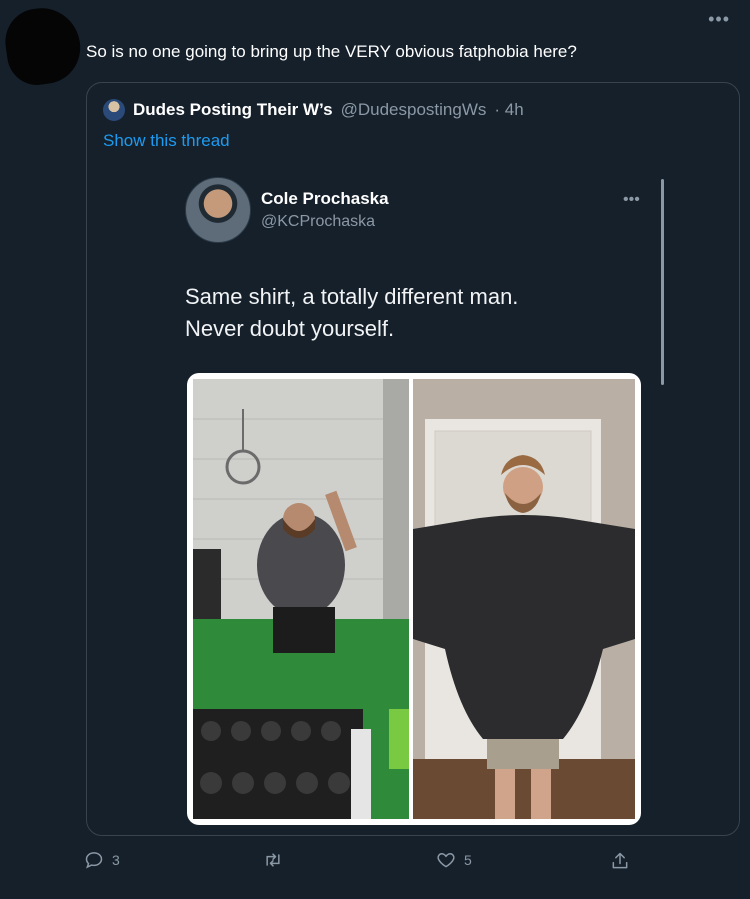 This screenshot has height=899, width=750. Describe the element at coordinates (233, 110) in the screenshot. I see `quoted-author-name: Dudes Posting Their W’s` at that location.